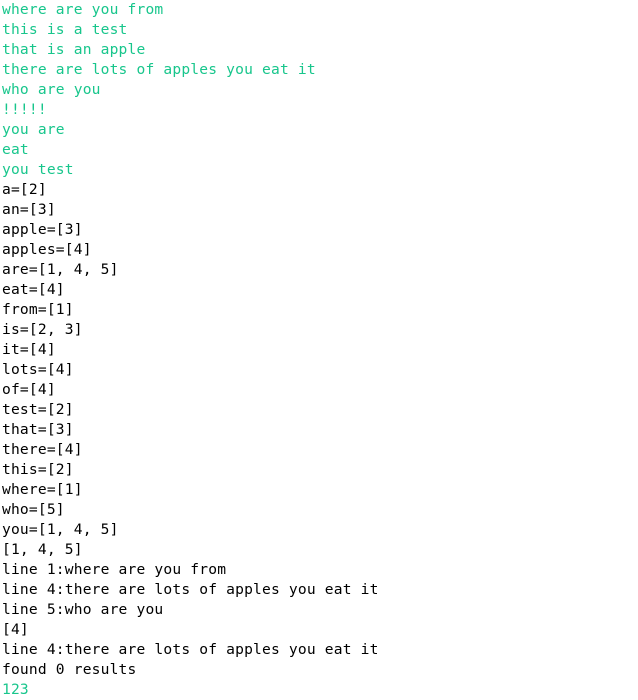 Image resolution: width=638 pixels, height=700 pixels. I want to click on console-line: that is an apple, so click(74, 49).